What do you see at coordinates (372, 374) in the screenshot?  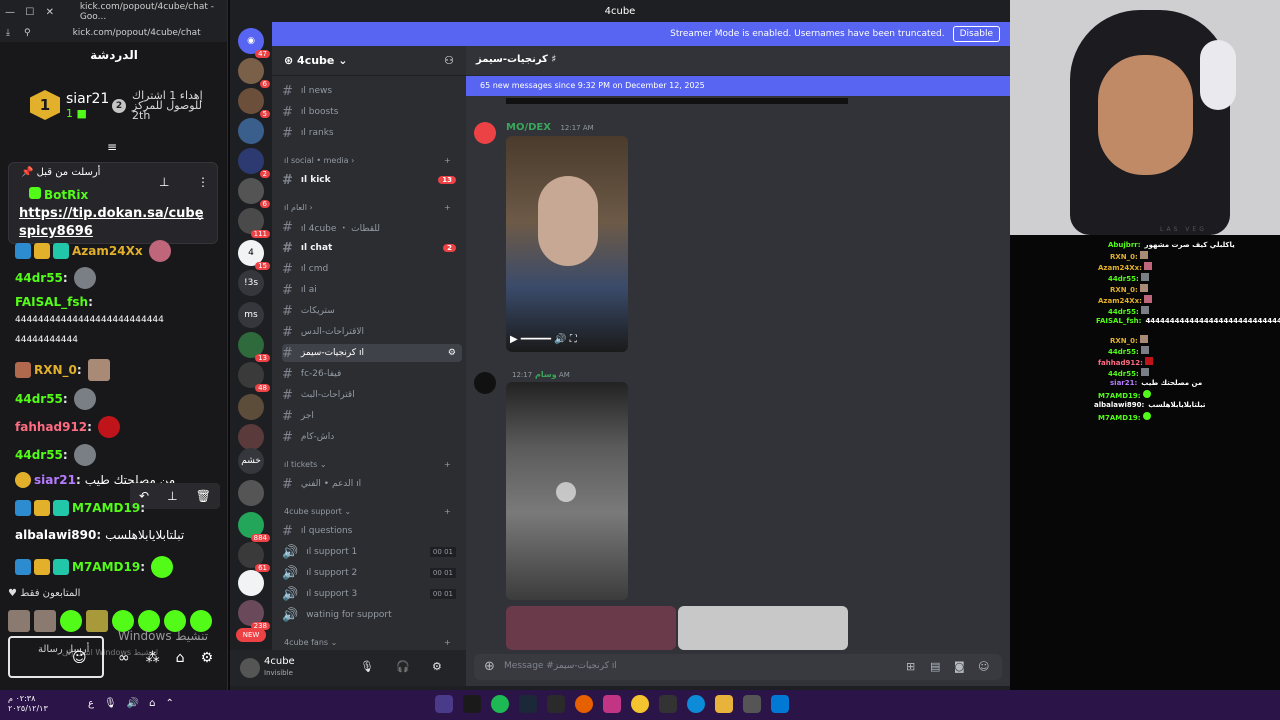 I see `channel-fifa: # fc-26-فيفا` at bounding box center [372, 374].